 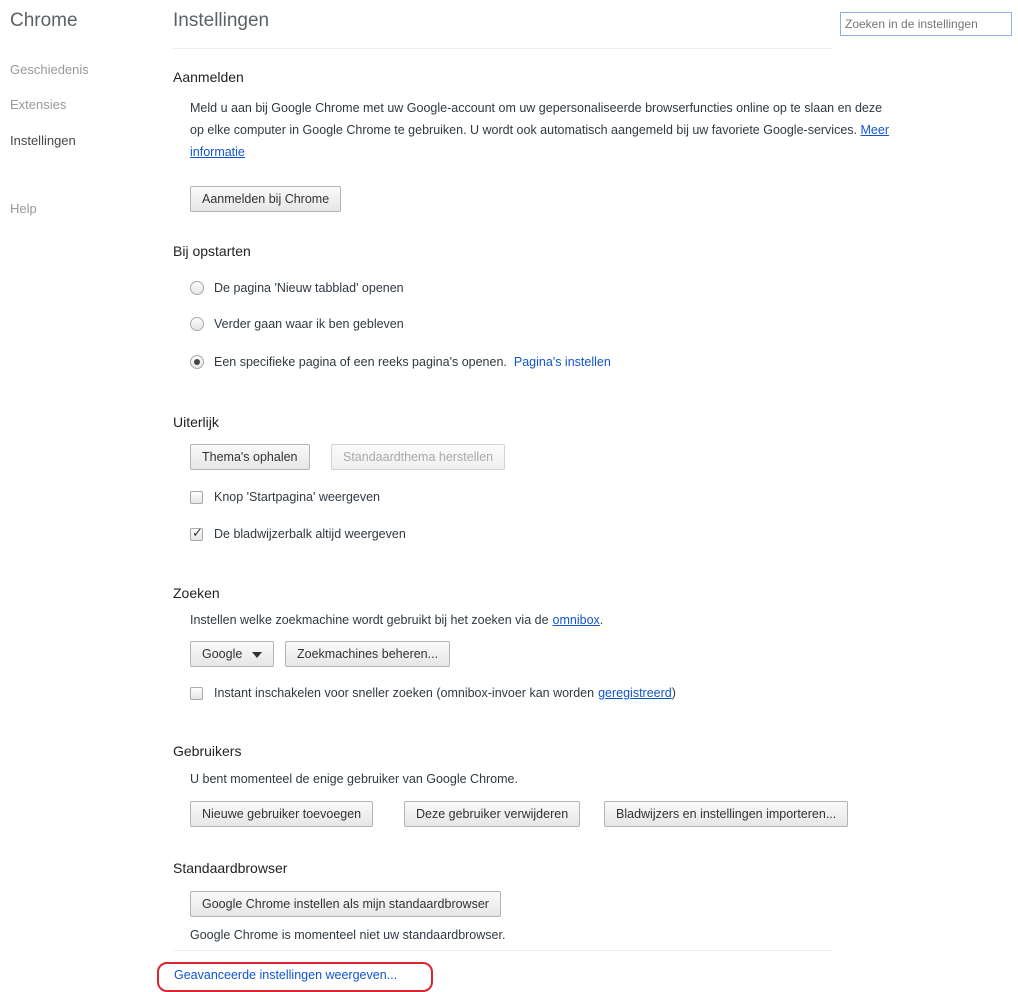 What do you see at coordinates (266, 199) in the screenshot?
I see `signin-button: Aanmelden bij Chrome` at bounding box center [266, 199].